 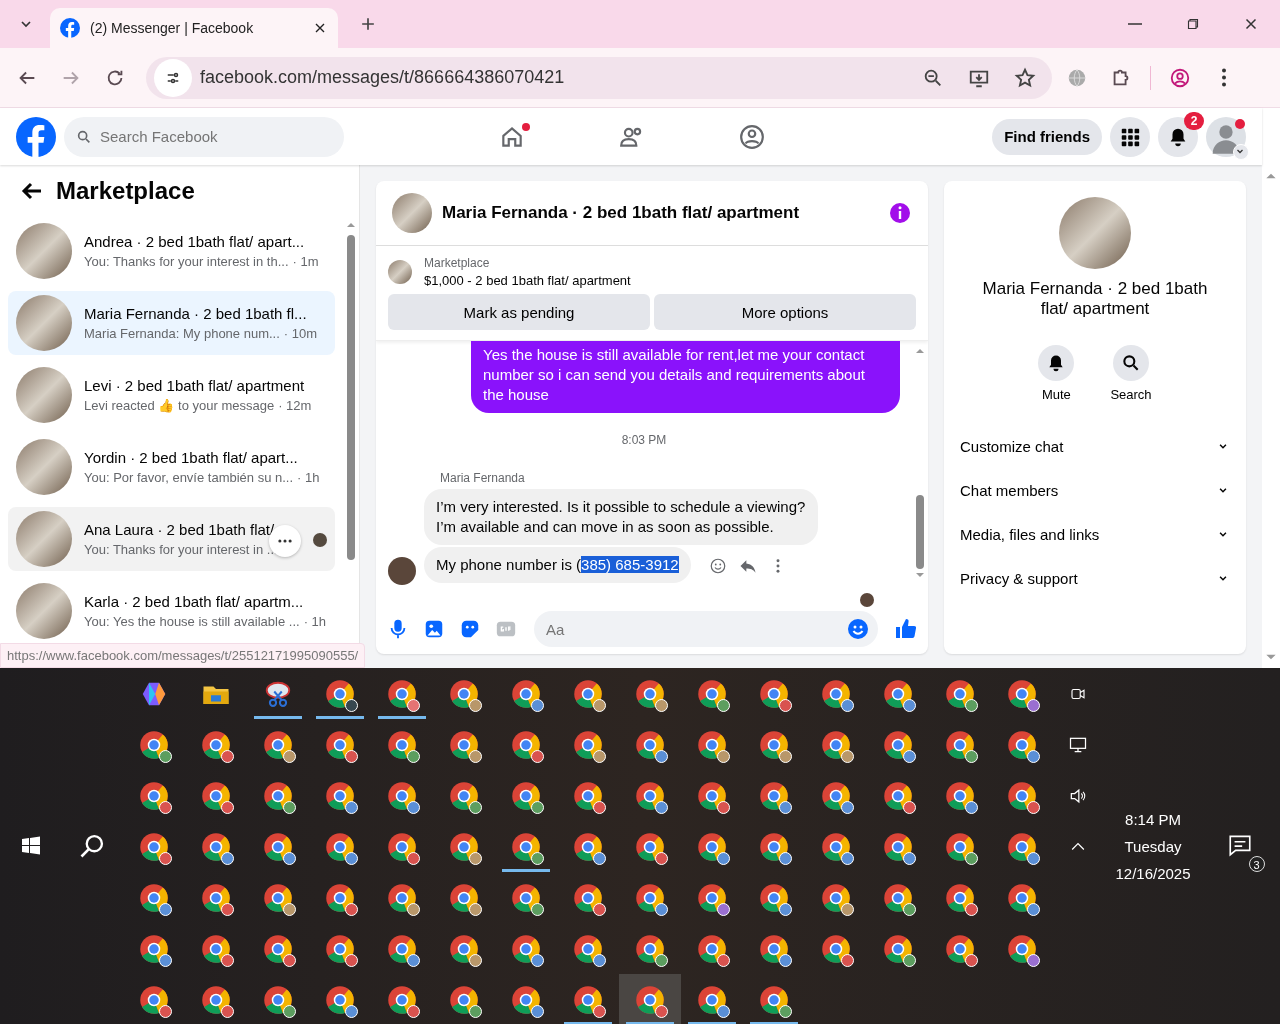 I want to click on conversation-item: Maria Fernanda · 2 bed 1bath fl... Maria Fernanda: My phone num... · 10m, so click(x=171, y=323).